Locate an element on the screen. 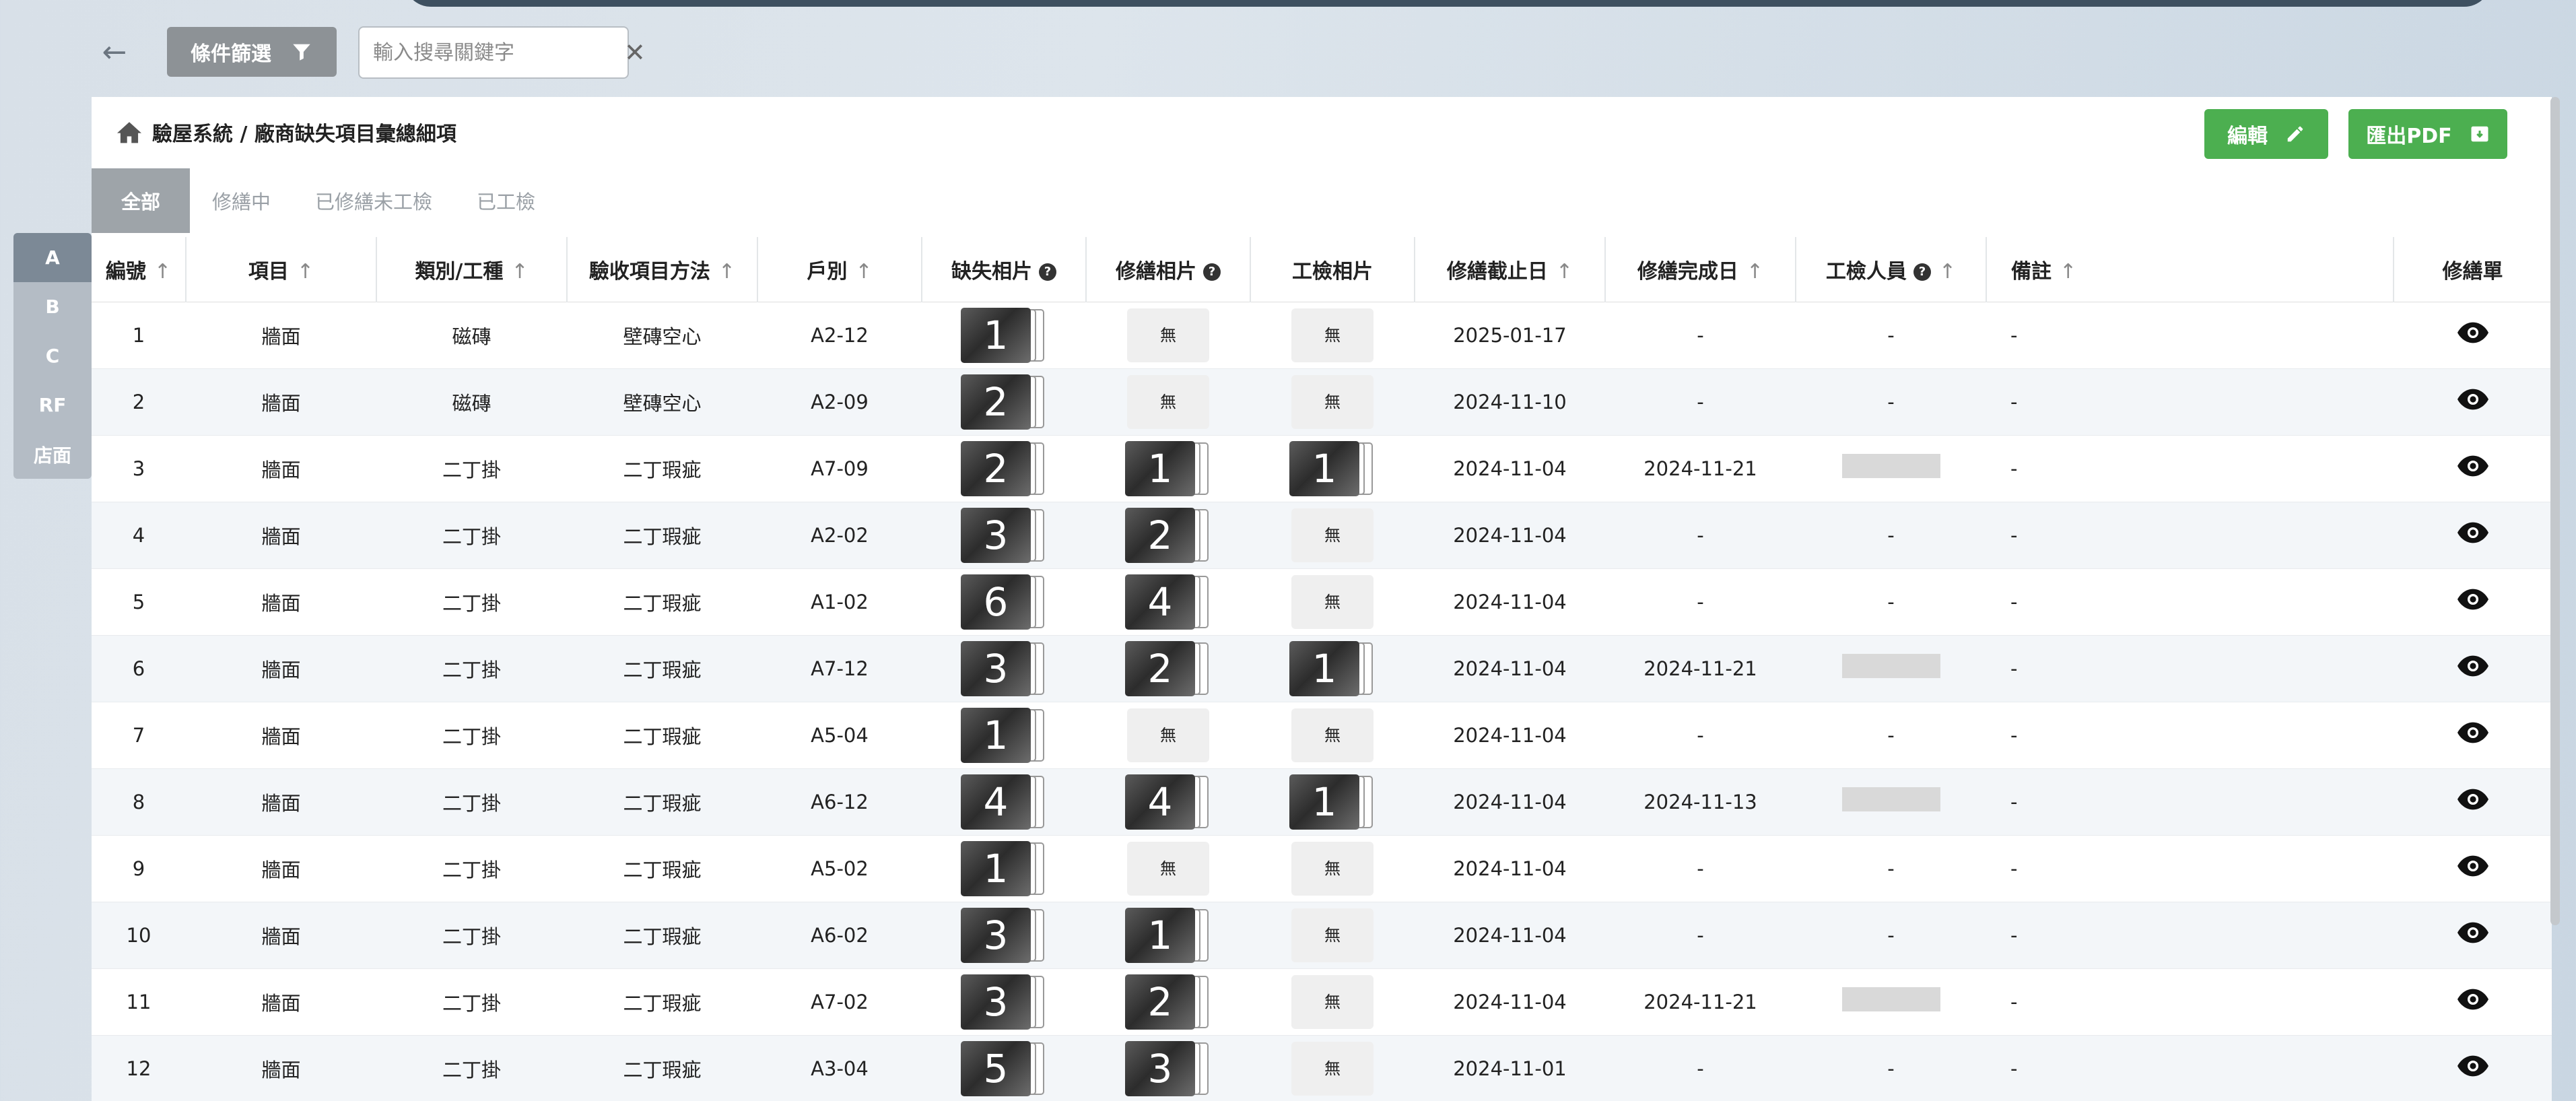 The width and height of the screenshot is (2576, 1101). photo-count: 5 is located at coordinates (996, 1068).